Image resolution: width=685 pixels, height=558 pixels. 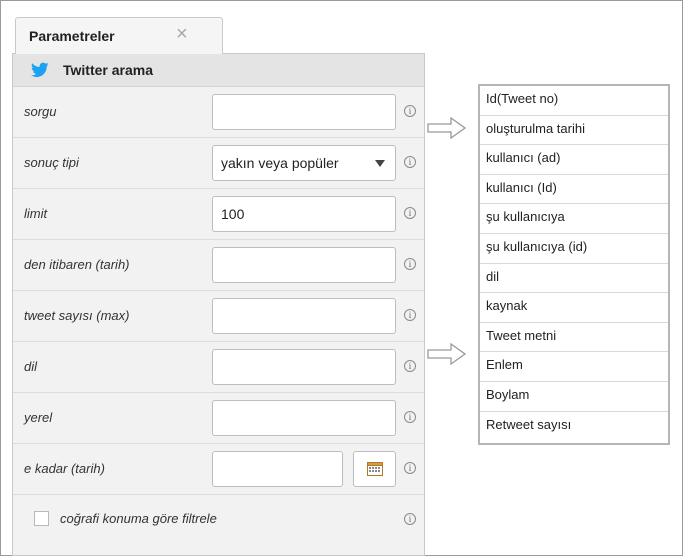 What do you see at coordinates (218, 70) in the screenshot?
I see `section-header: Twitter arama` at bounding box center [218, 70].